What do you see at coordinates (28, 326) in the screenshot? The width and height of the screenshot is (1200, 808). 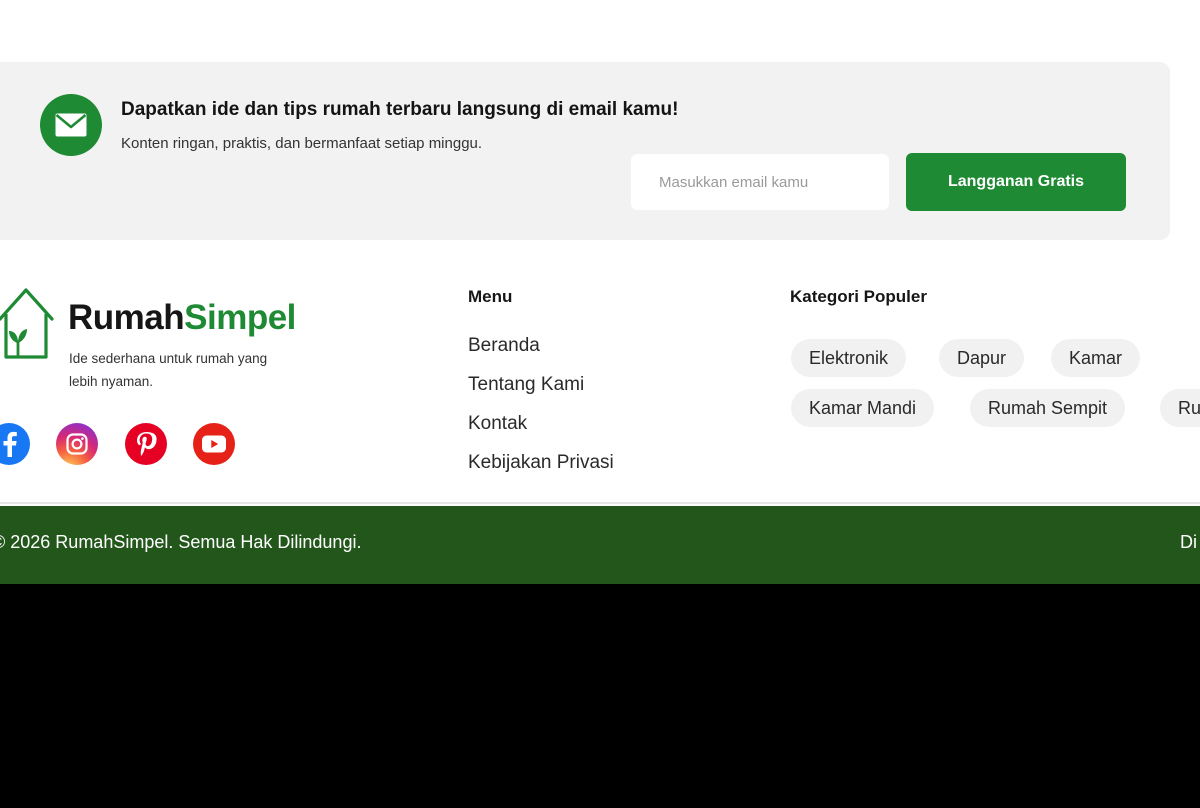 I see `house-leaf-icon` at bounding box center [28, 326].